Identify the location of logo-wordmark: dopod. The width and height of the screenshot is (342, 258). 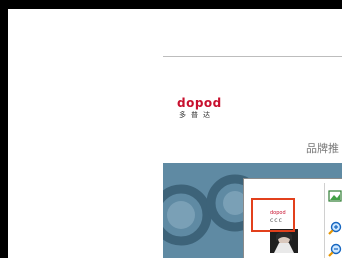
(199, 103).